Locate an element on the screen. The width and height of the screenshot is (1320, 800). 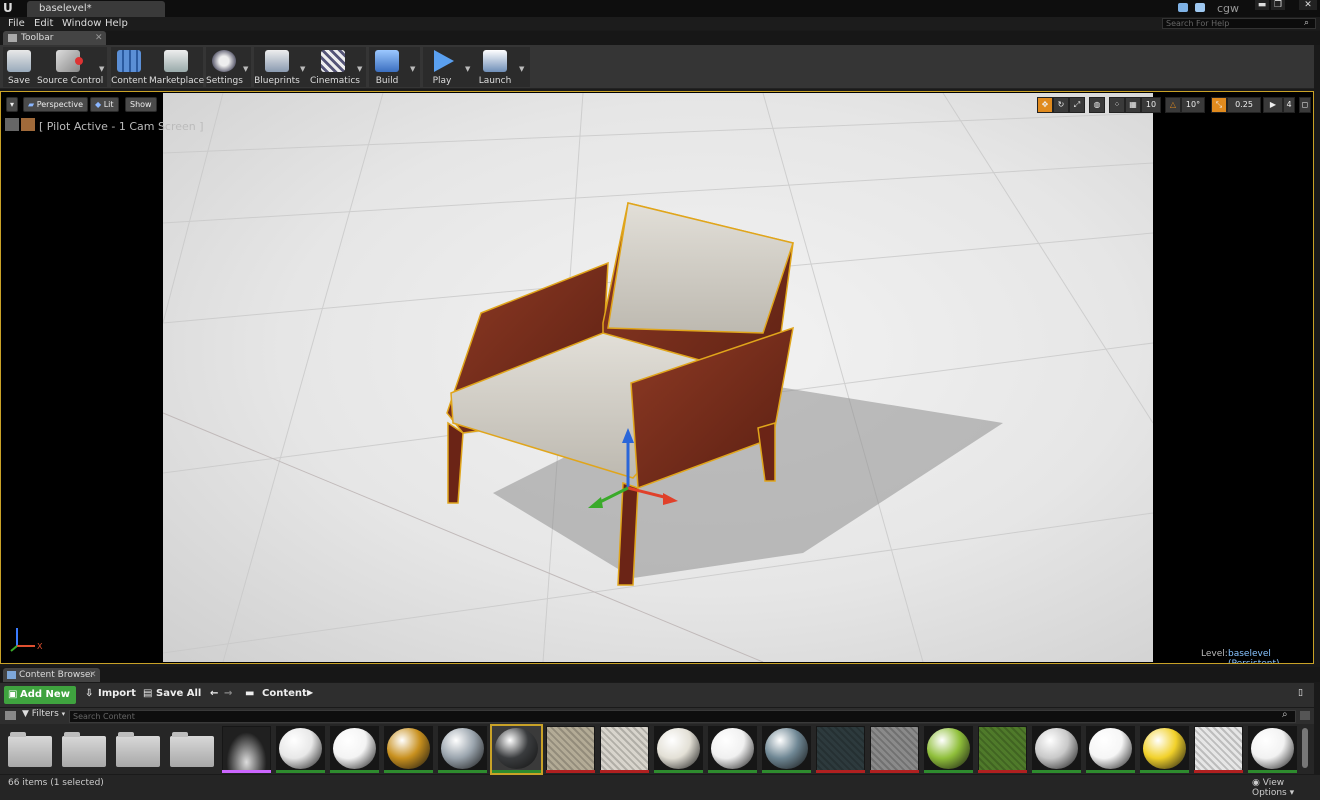
level-tab: baselevel* is located at coordinates (96, 9).